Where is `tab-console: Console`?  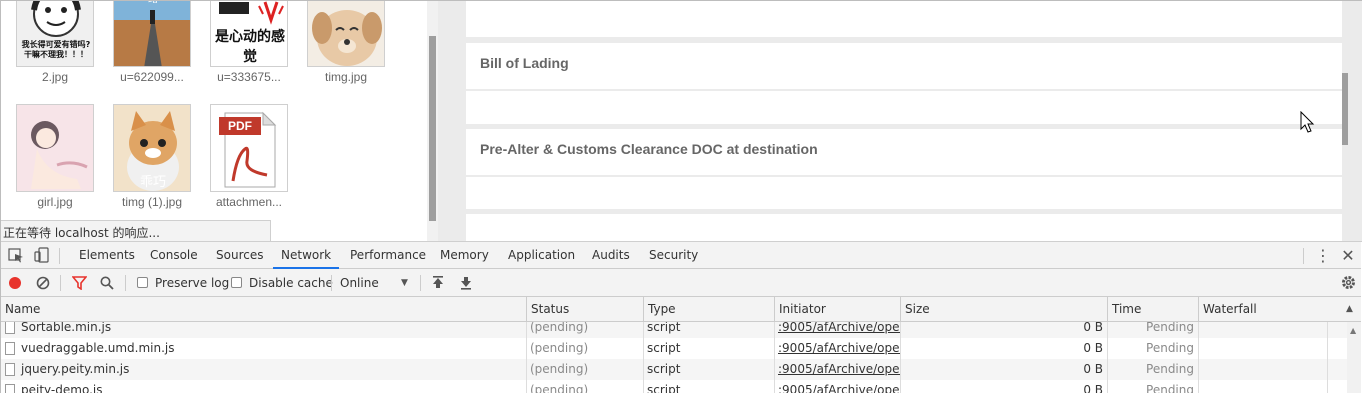 tab-console: Console is located at coordinates (174, 255).